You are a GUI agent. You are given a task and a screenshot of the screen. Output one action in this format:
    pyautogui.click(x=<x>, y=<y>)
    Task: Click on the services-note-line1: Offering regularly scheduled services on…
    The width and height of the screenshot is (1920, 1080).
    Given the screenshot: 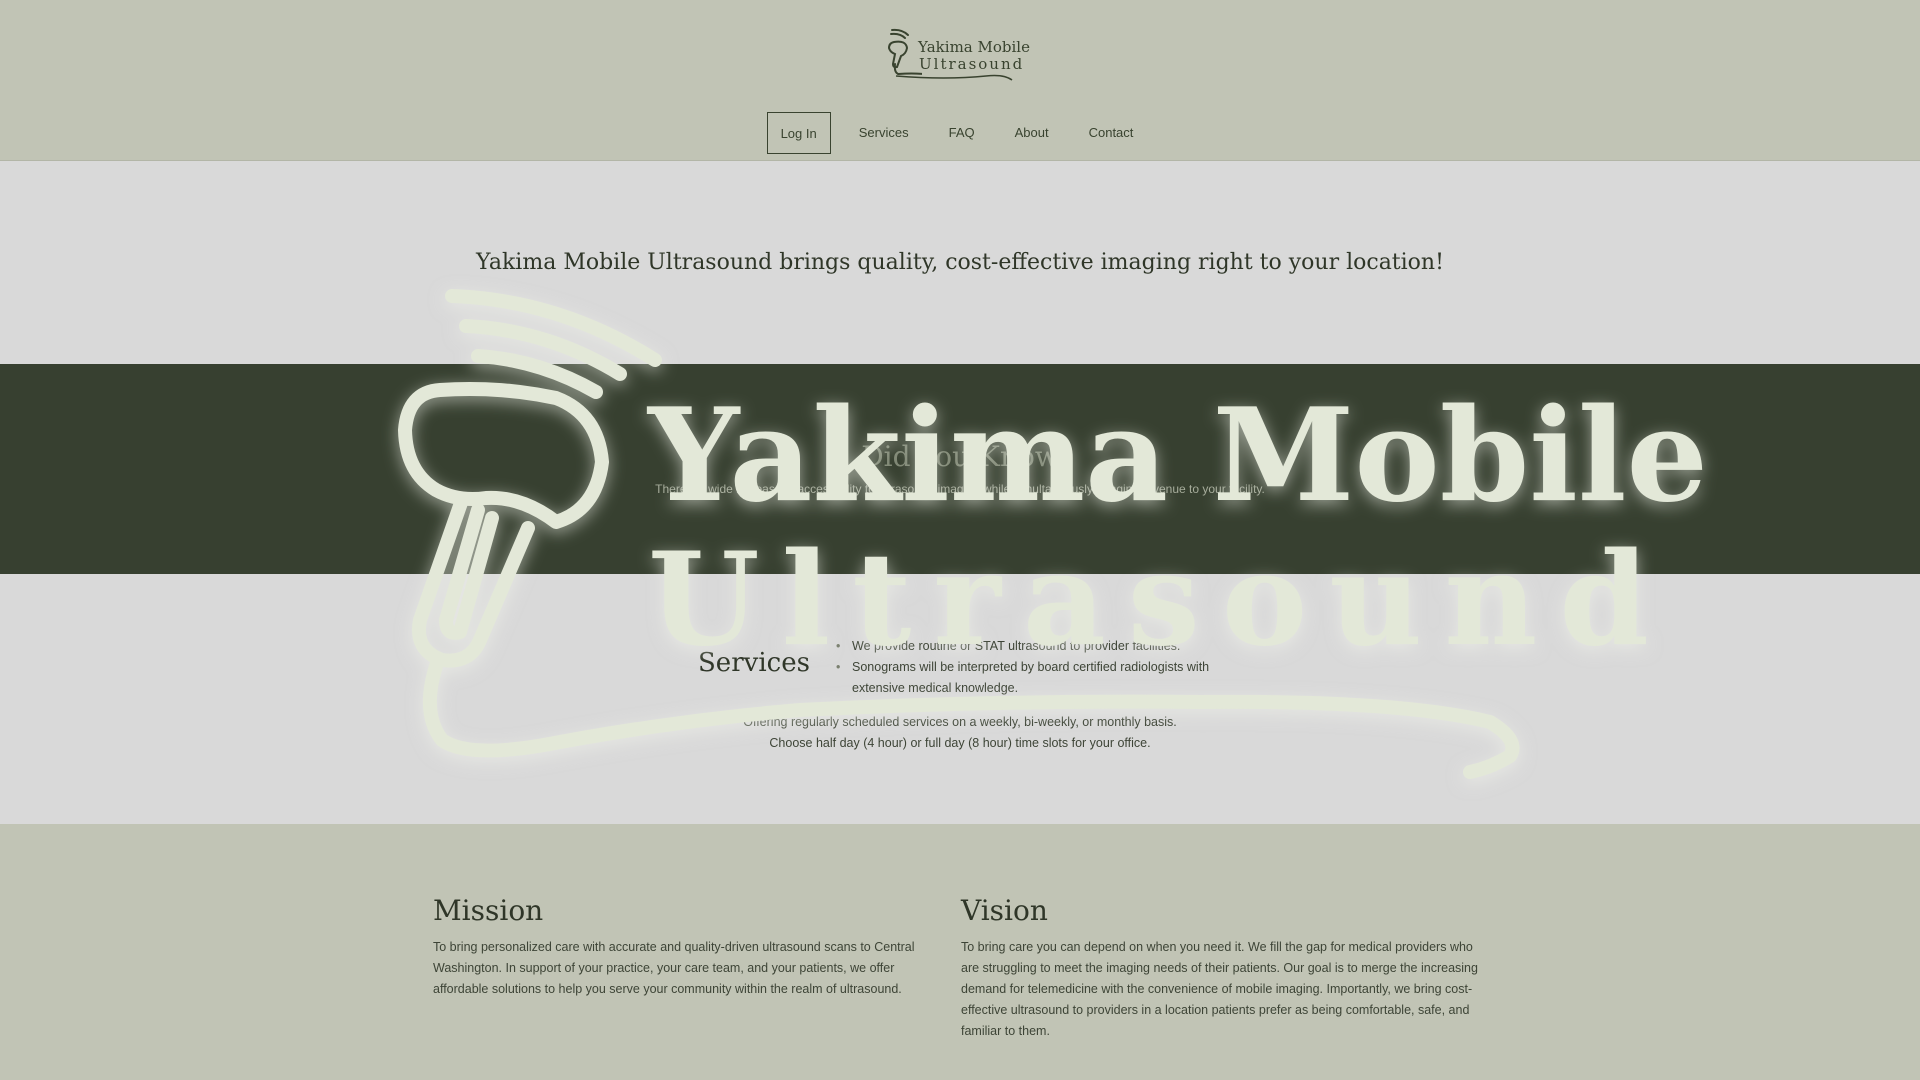 What is the action you would take?
    pyautogui.click(x=960, y=722)
    